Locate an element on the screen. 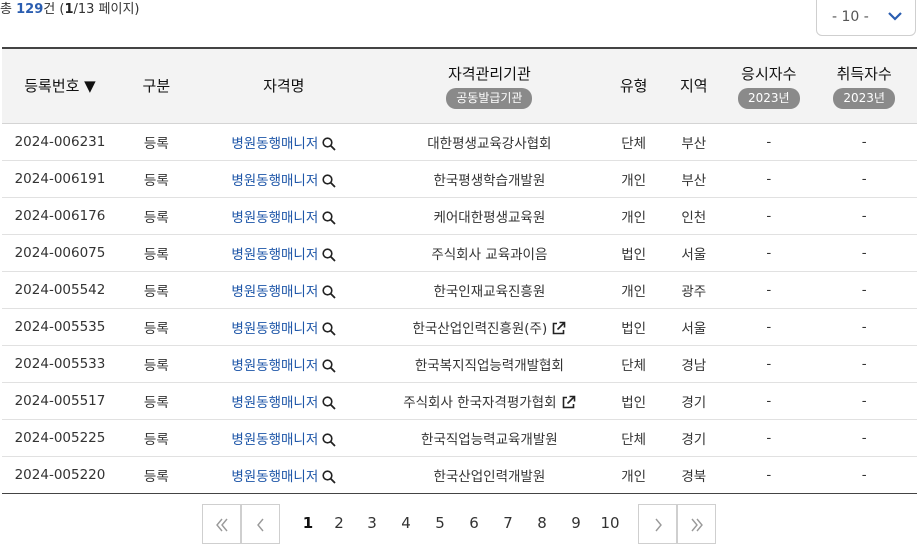 The image size is (922, 545). year-badge: 2023년 is located at coordinates (864, 98).